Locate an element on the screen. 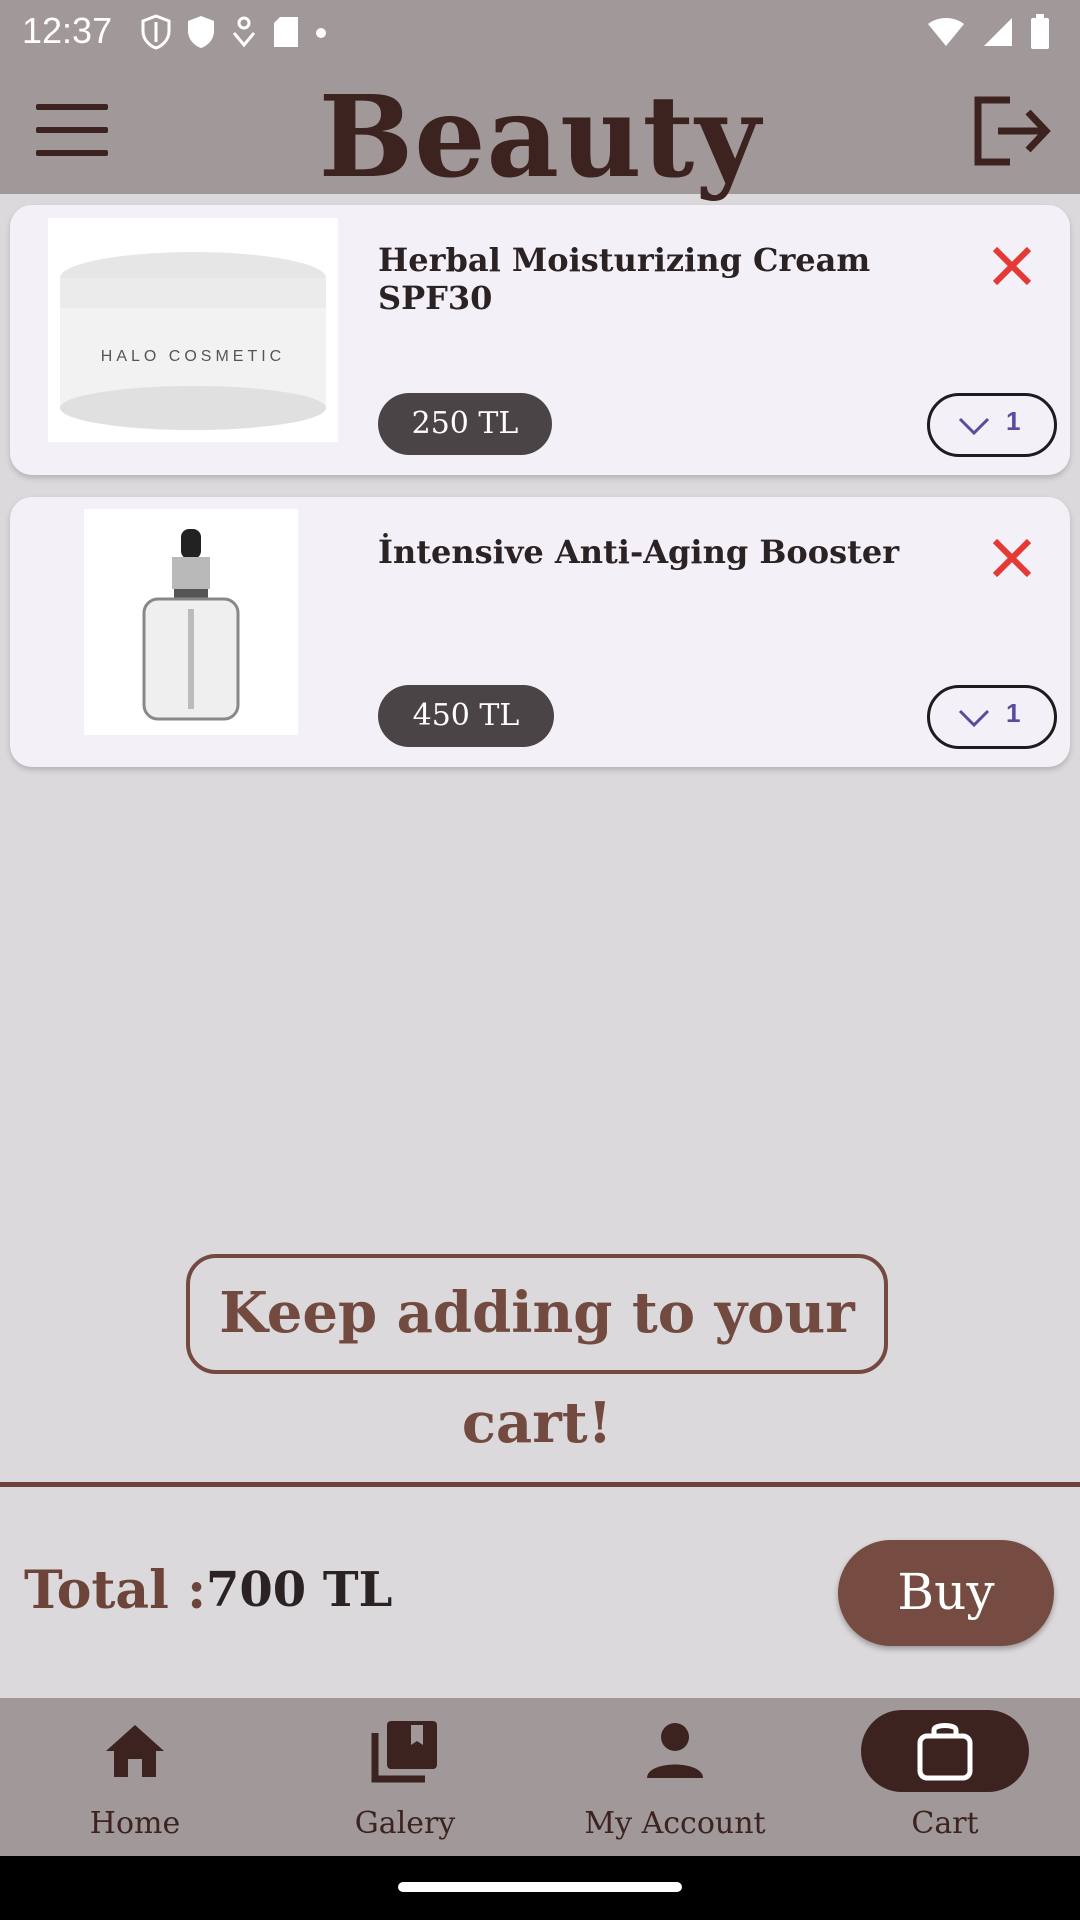 This screenshot has height=1920, width=1080. cart-item-card: İntensive Anti-Aging Booster 450 TL 1 is located at coordinates (540, 632).